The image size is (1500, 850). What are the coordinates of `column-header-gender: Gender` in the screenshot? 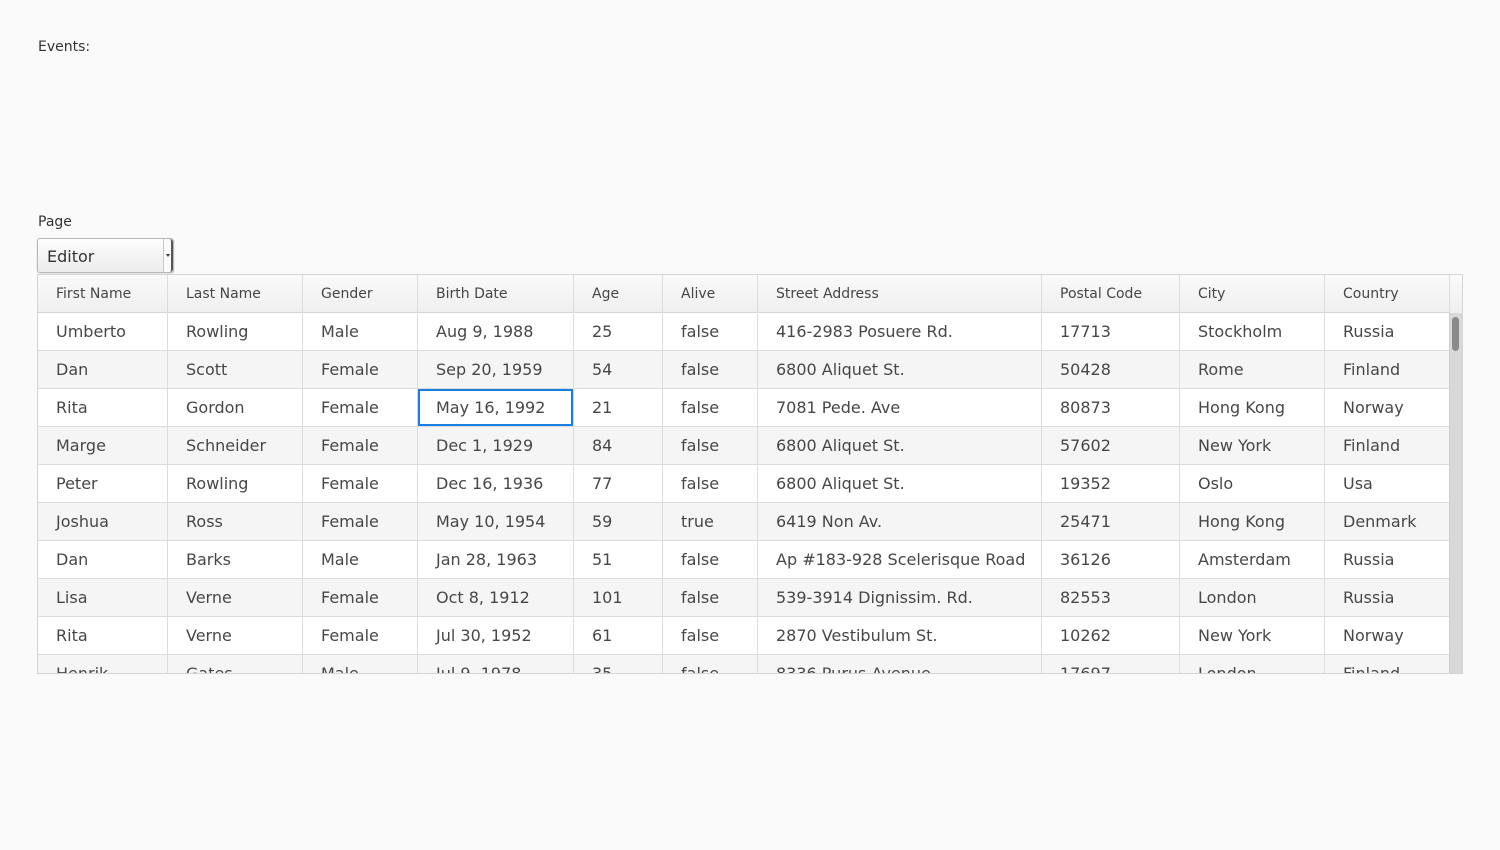 It's located at (360, 294).